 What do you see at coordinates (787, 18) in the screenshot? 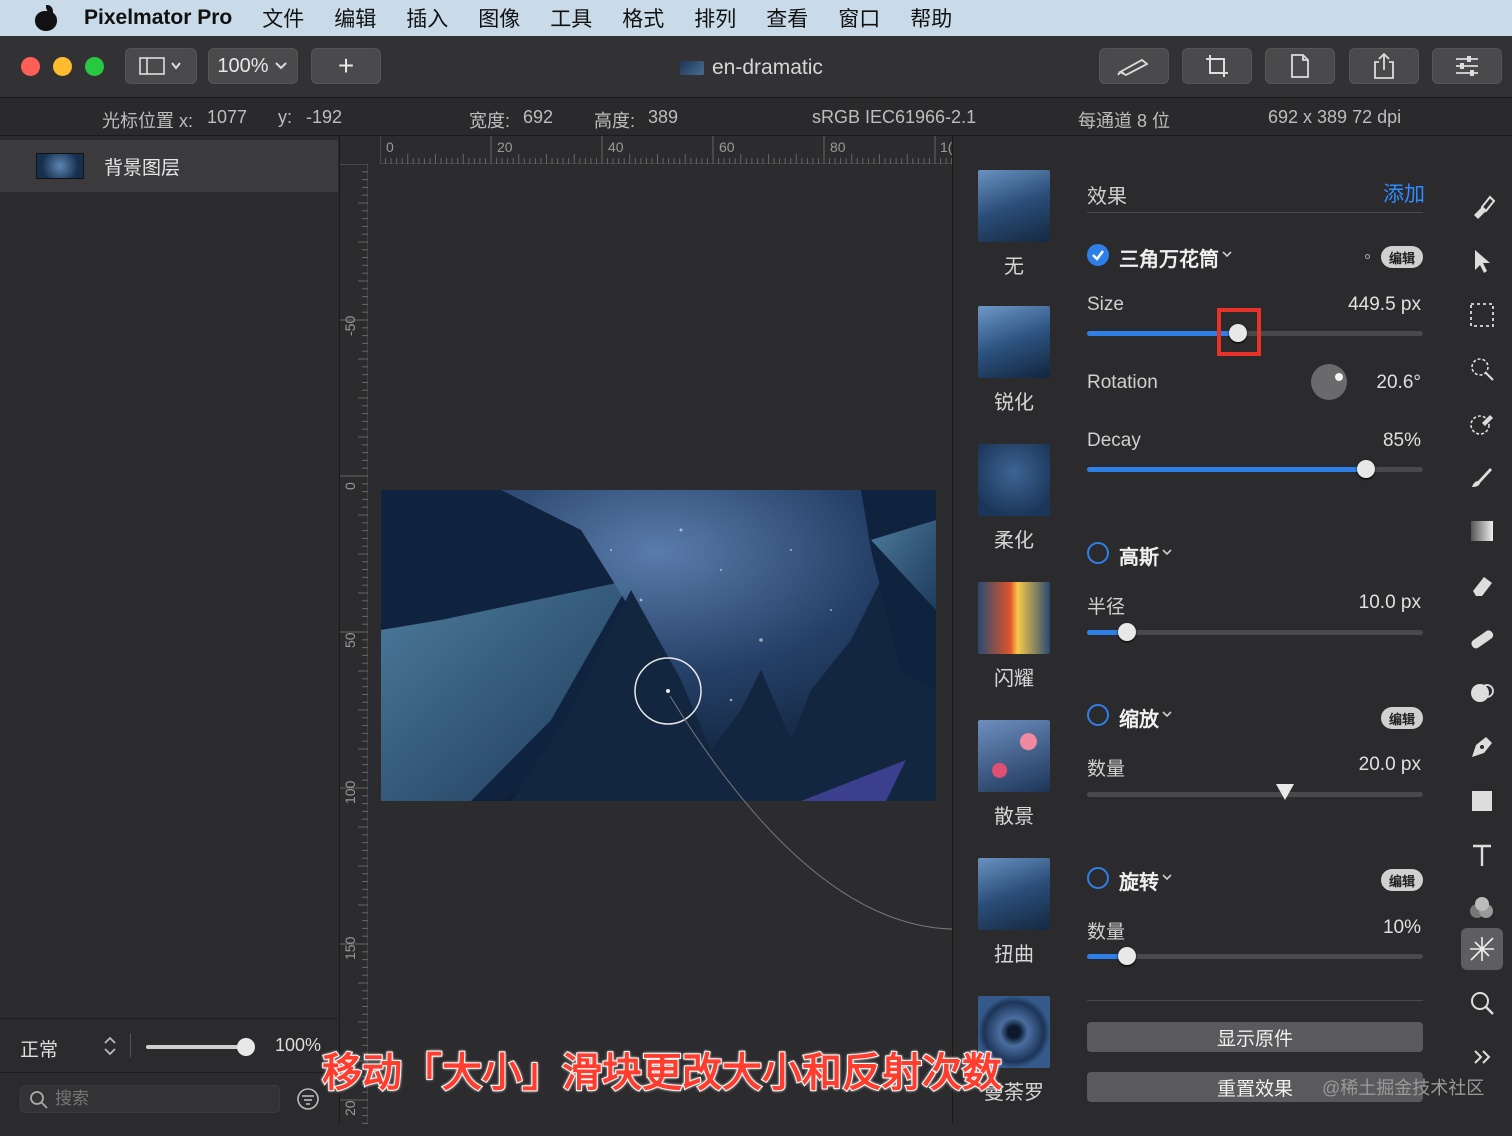
I see `menu-view: 查看` at bounding box center [787, 18].